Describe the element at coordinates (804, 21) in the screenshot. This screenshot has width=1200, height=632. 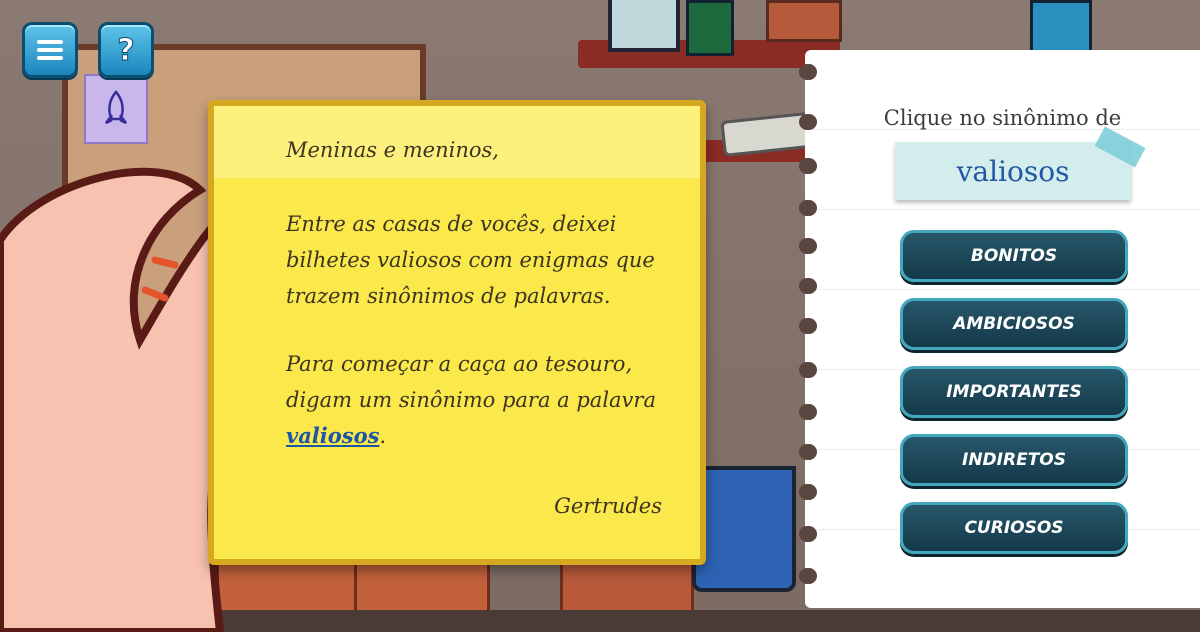
I see `wooden-box` at that location.